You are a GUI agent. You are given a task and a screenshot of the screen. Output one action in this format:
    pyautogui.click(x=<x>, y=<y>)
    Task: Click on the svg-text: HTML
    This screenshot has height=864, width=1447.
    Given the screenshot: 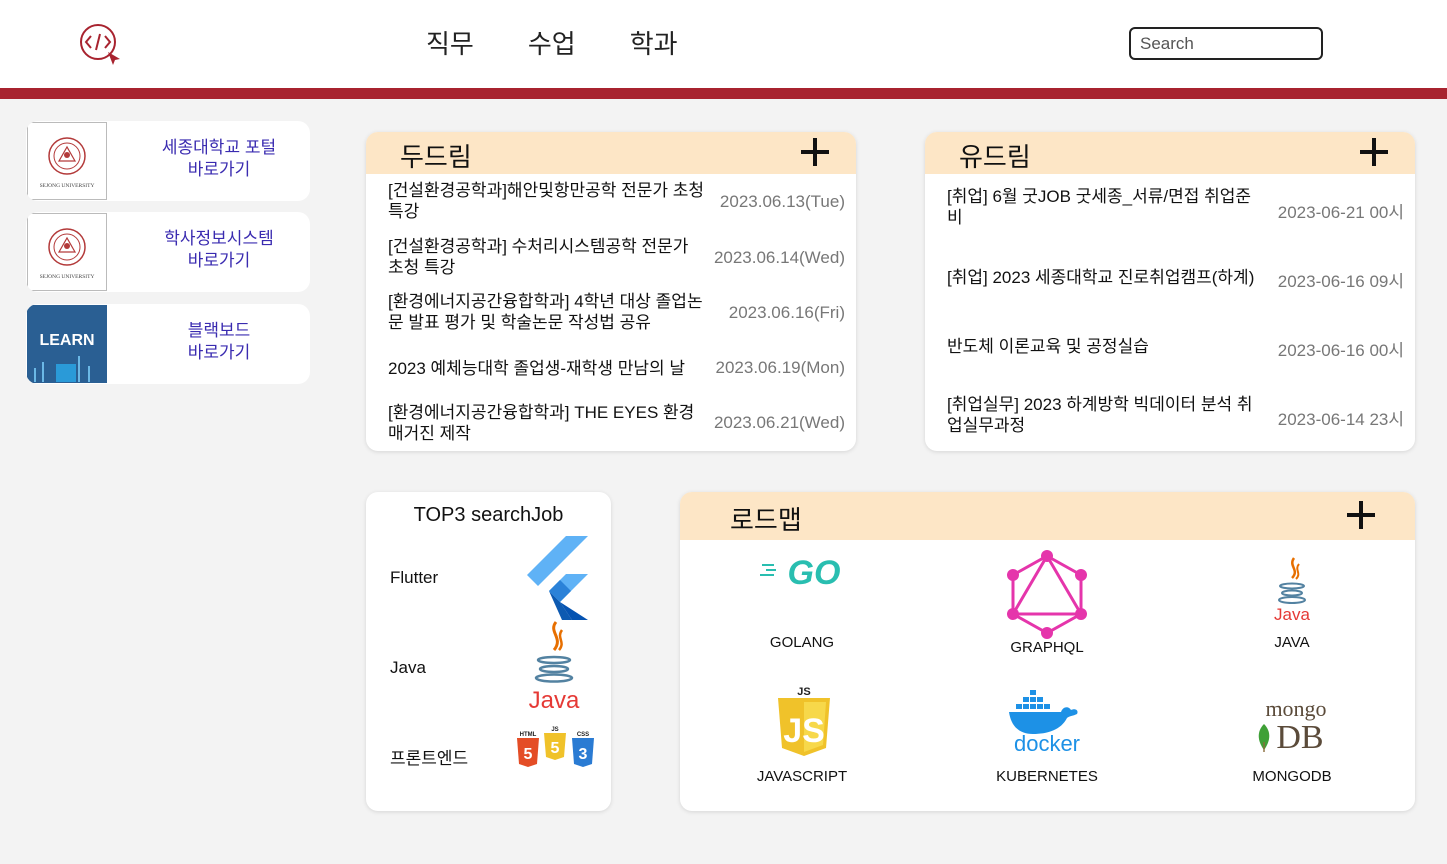 What is the action you would take?
    pyautogui.click(x=528, y=735)
    